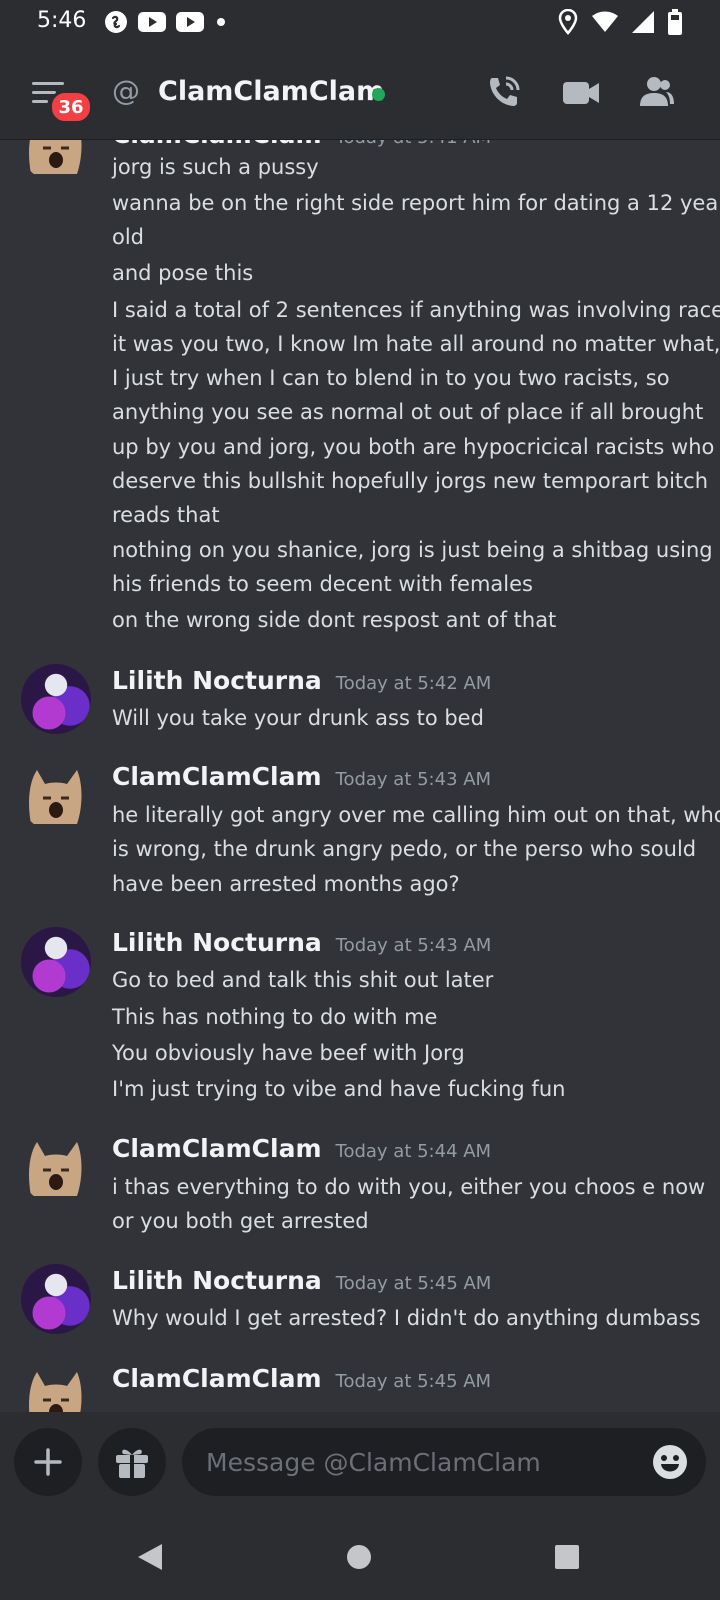  Describe the element at coordinates (643, 22) in the screenshot. I see `signal-icon` at that location.